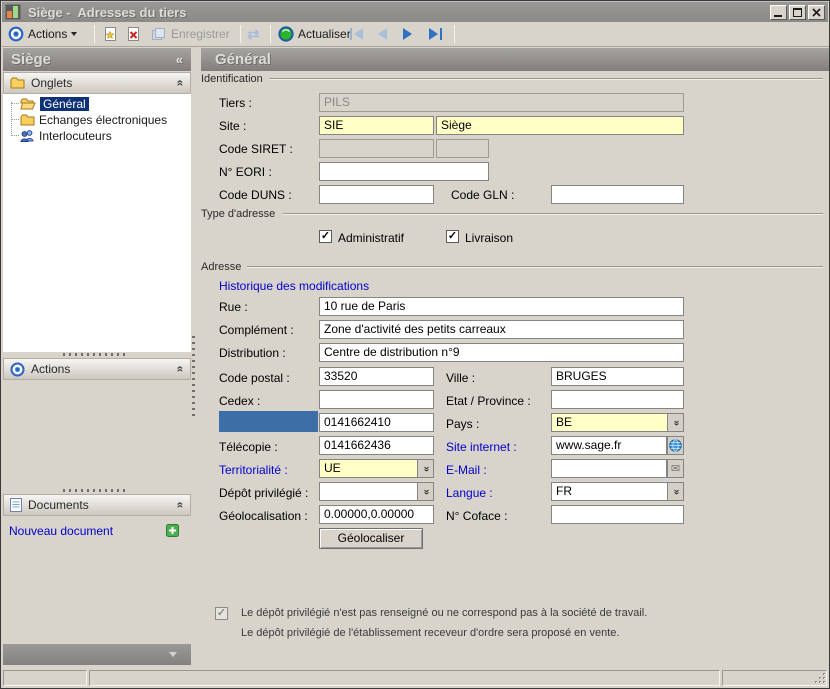 The image size is (830, 689). Describe the element at coordinates (238, 214) in the screenshot. I see `group-type-adresse-title: Type d'adresse` at that location.